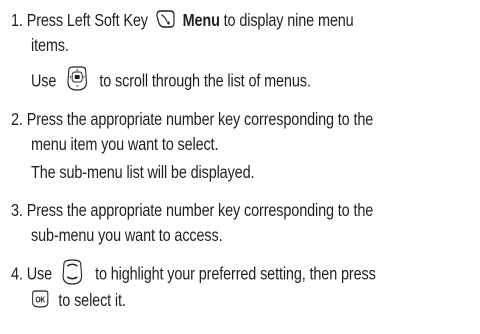  Describe the element at coordinates (87, 20) in the screenshot. I see `step-1-text-a: Press Left Soft Key` at that location.